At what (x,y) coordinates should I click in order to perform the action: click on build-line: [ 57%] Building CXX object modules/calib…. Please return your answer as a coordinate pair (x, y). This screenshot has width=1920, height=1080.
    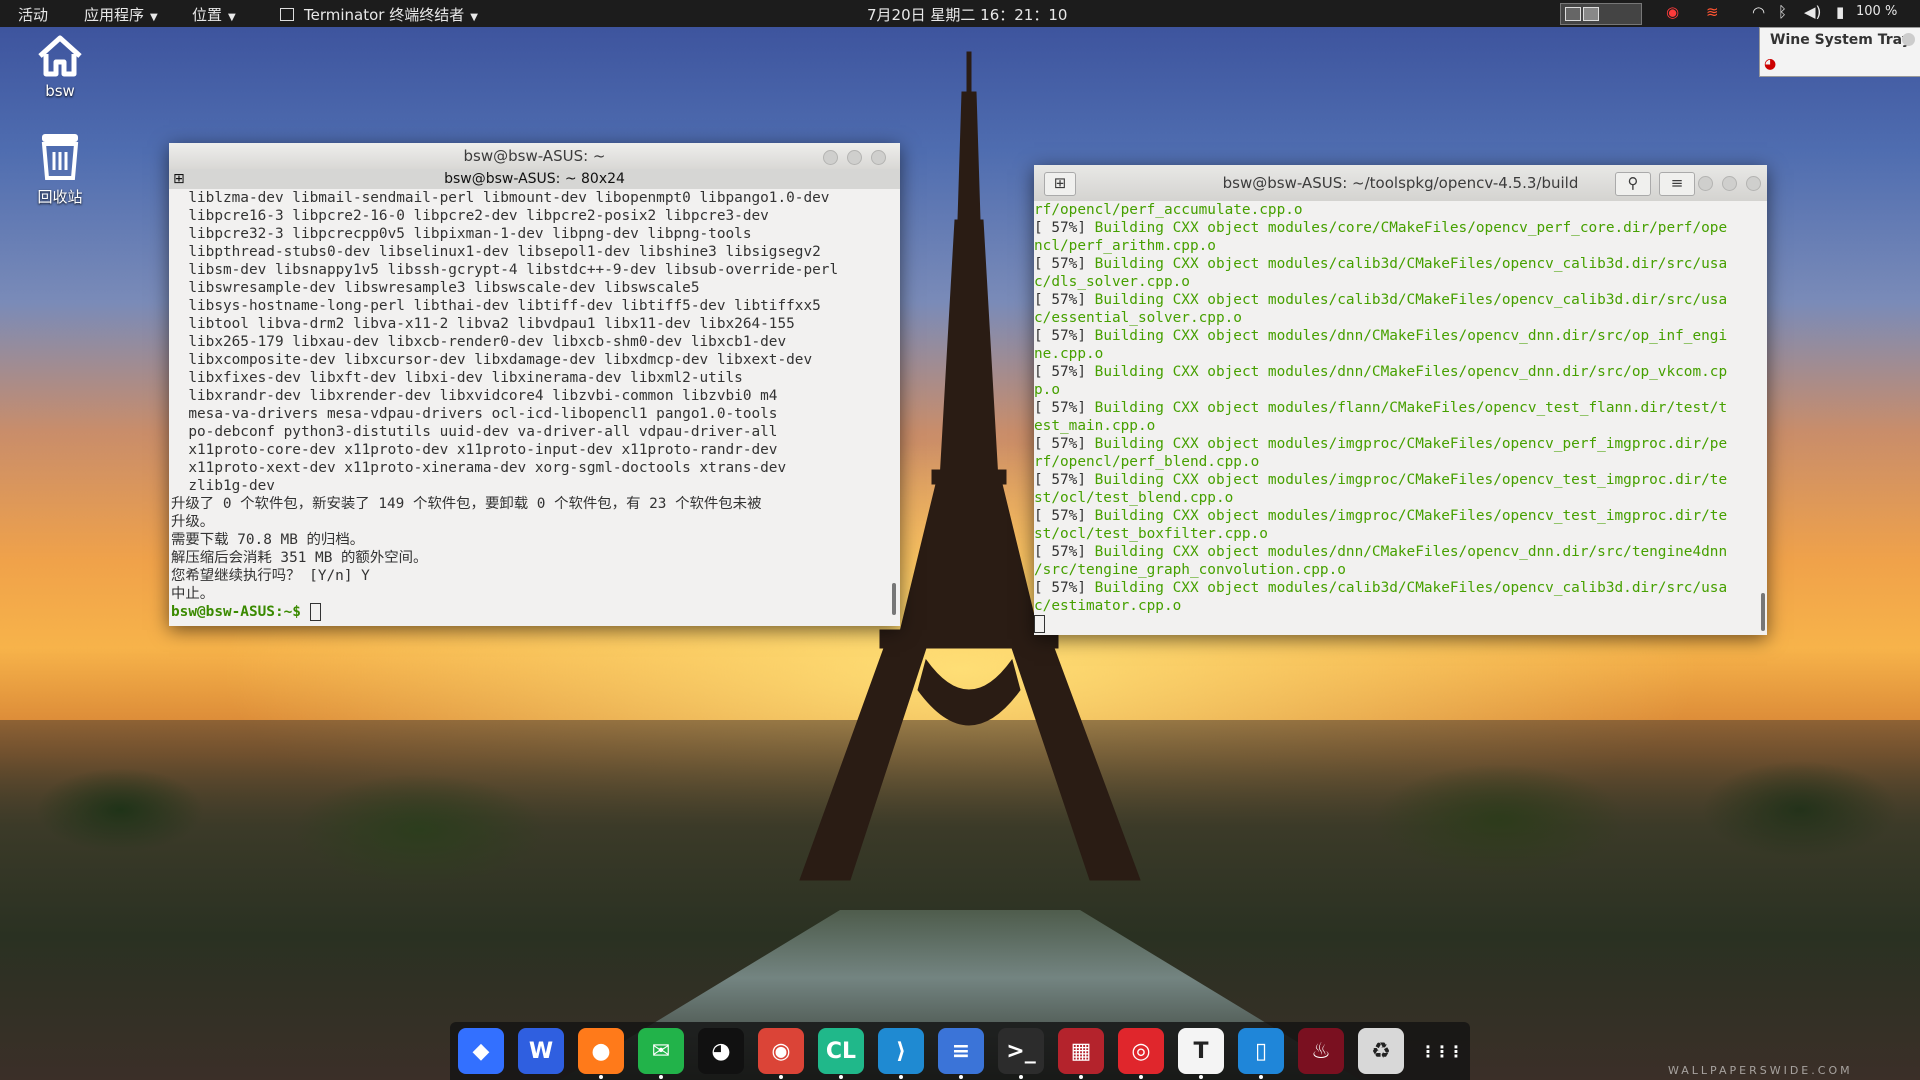
    Looking at the image, I should click on (1398, 264).